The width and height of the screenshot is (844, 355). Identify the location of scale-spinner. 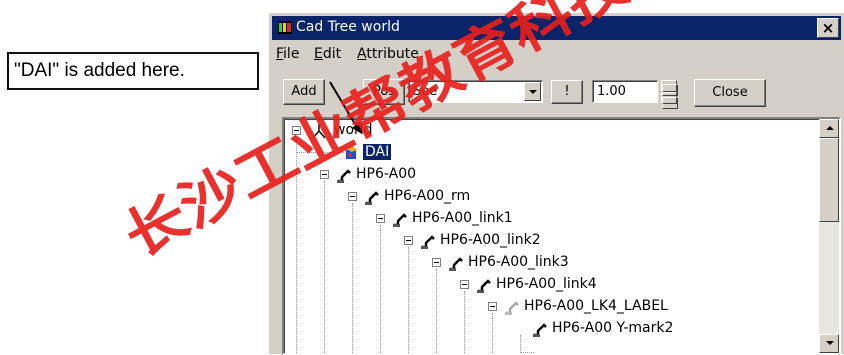
(669, 94).